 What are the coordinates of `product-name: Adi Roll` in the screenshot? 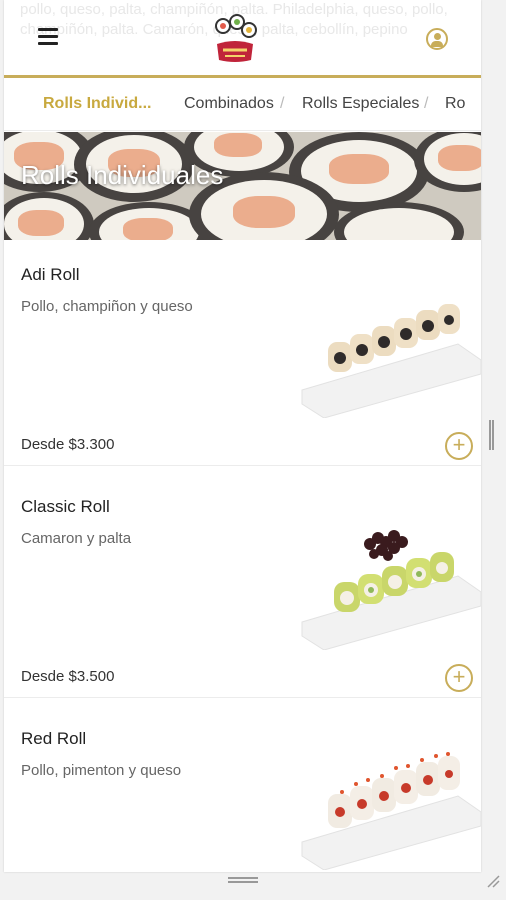 It's located at (50, 274).